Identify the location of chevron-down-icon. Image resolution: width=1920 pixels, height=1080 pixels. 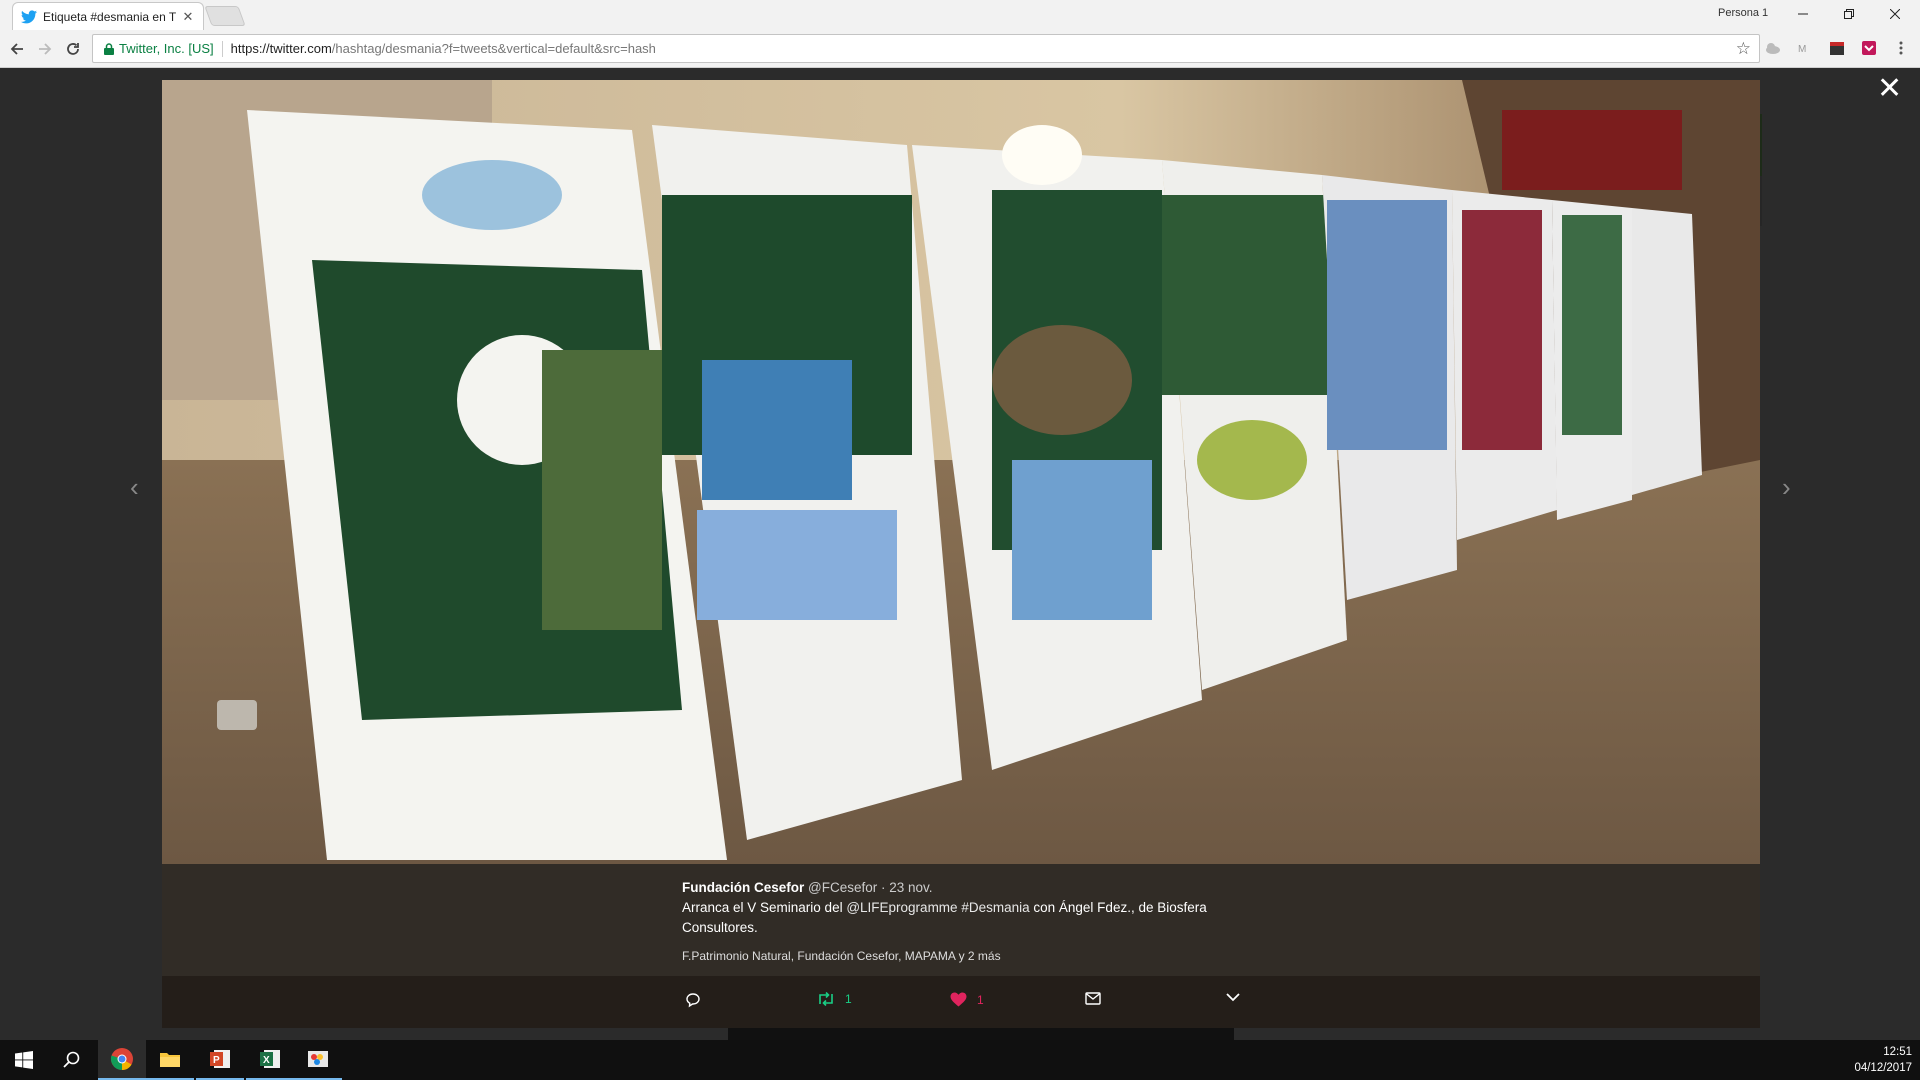
(1233, 997).